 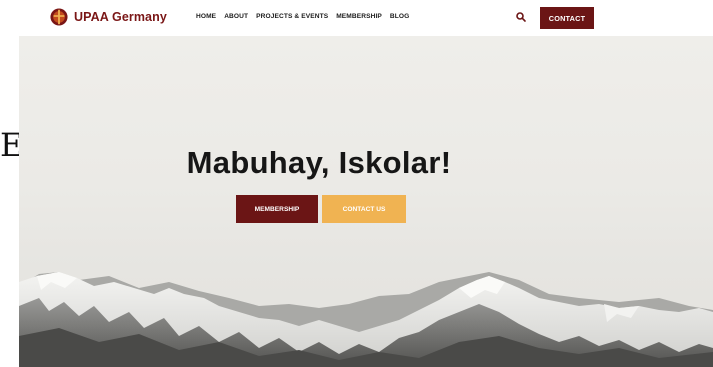 What do you see at coordinates (521, 17) in the screenshot?
I see `search-icon` at bounding box center [521, 17].